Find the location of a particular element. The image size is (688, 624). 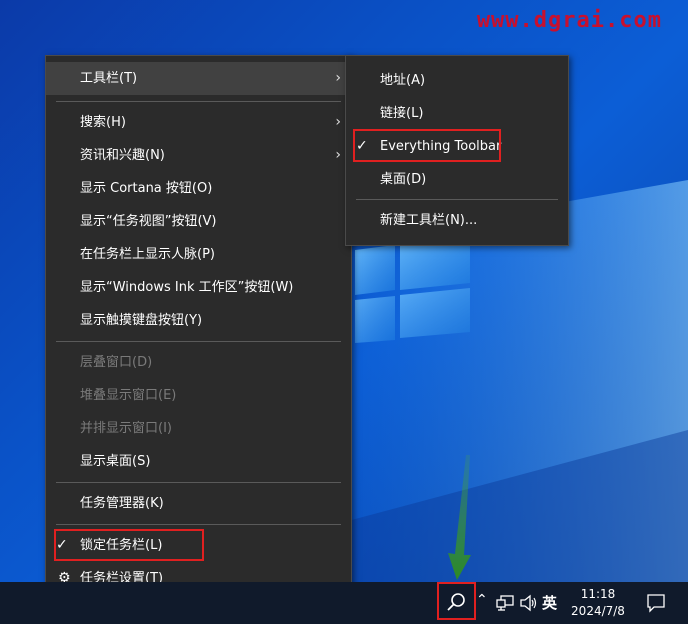

menu-item-label: 显示桌面(S) is located at coordinates (115, 461).